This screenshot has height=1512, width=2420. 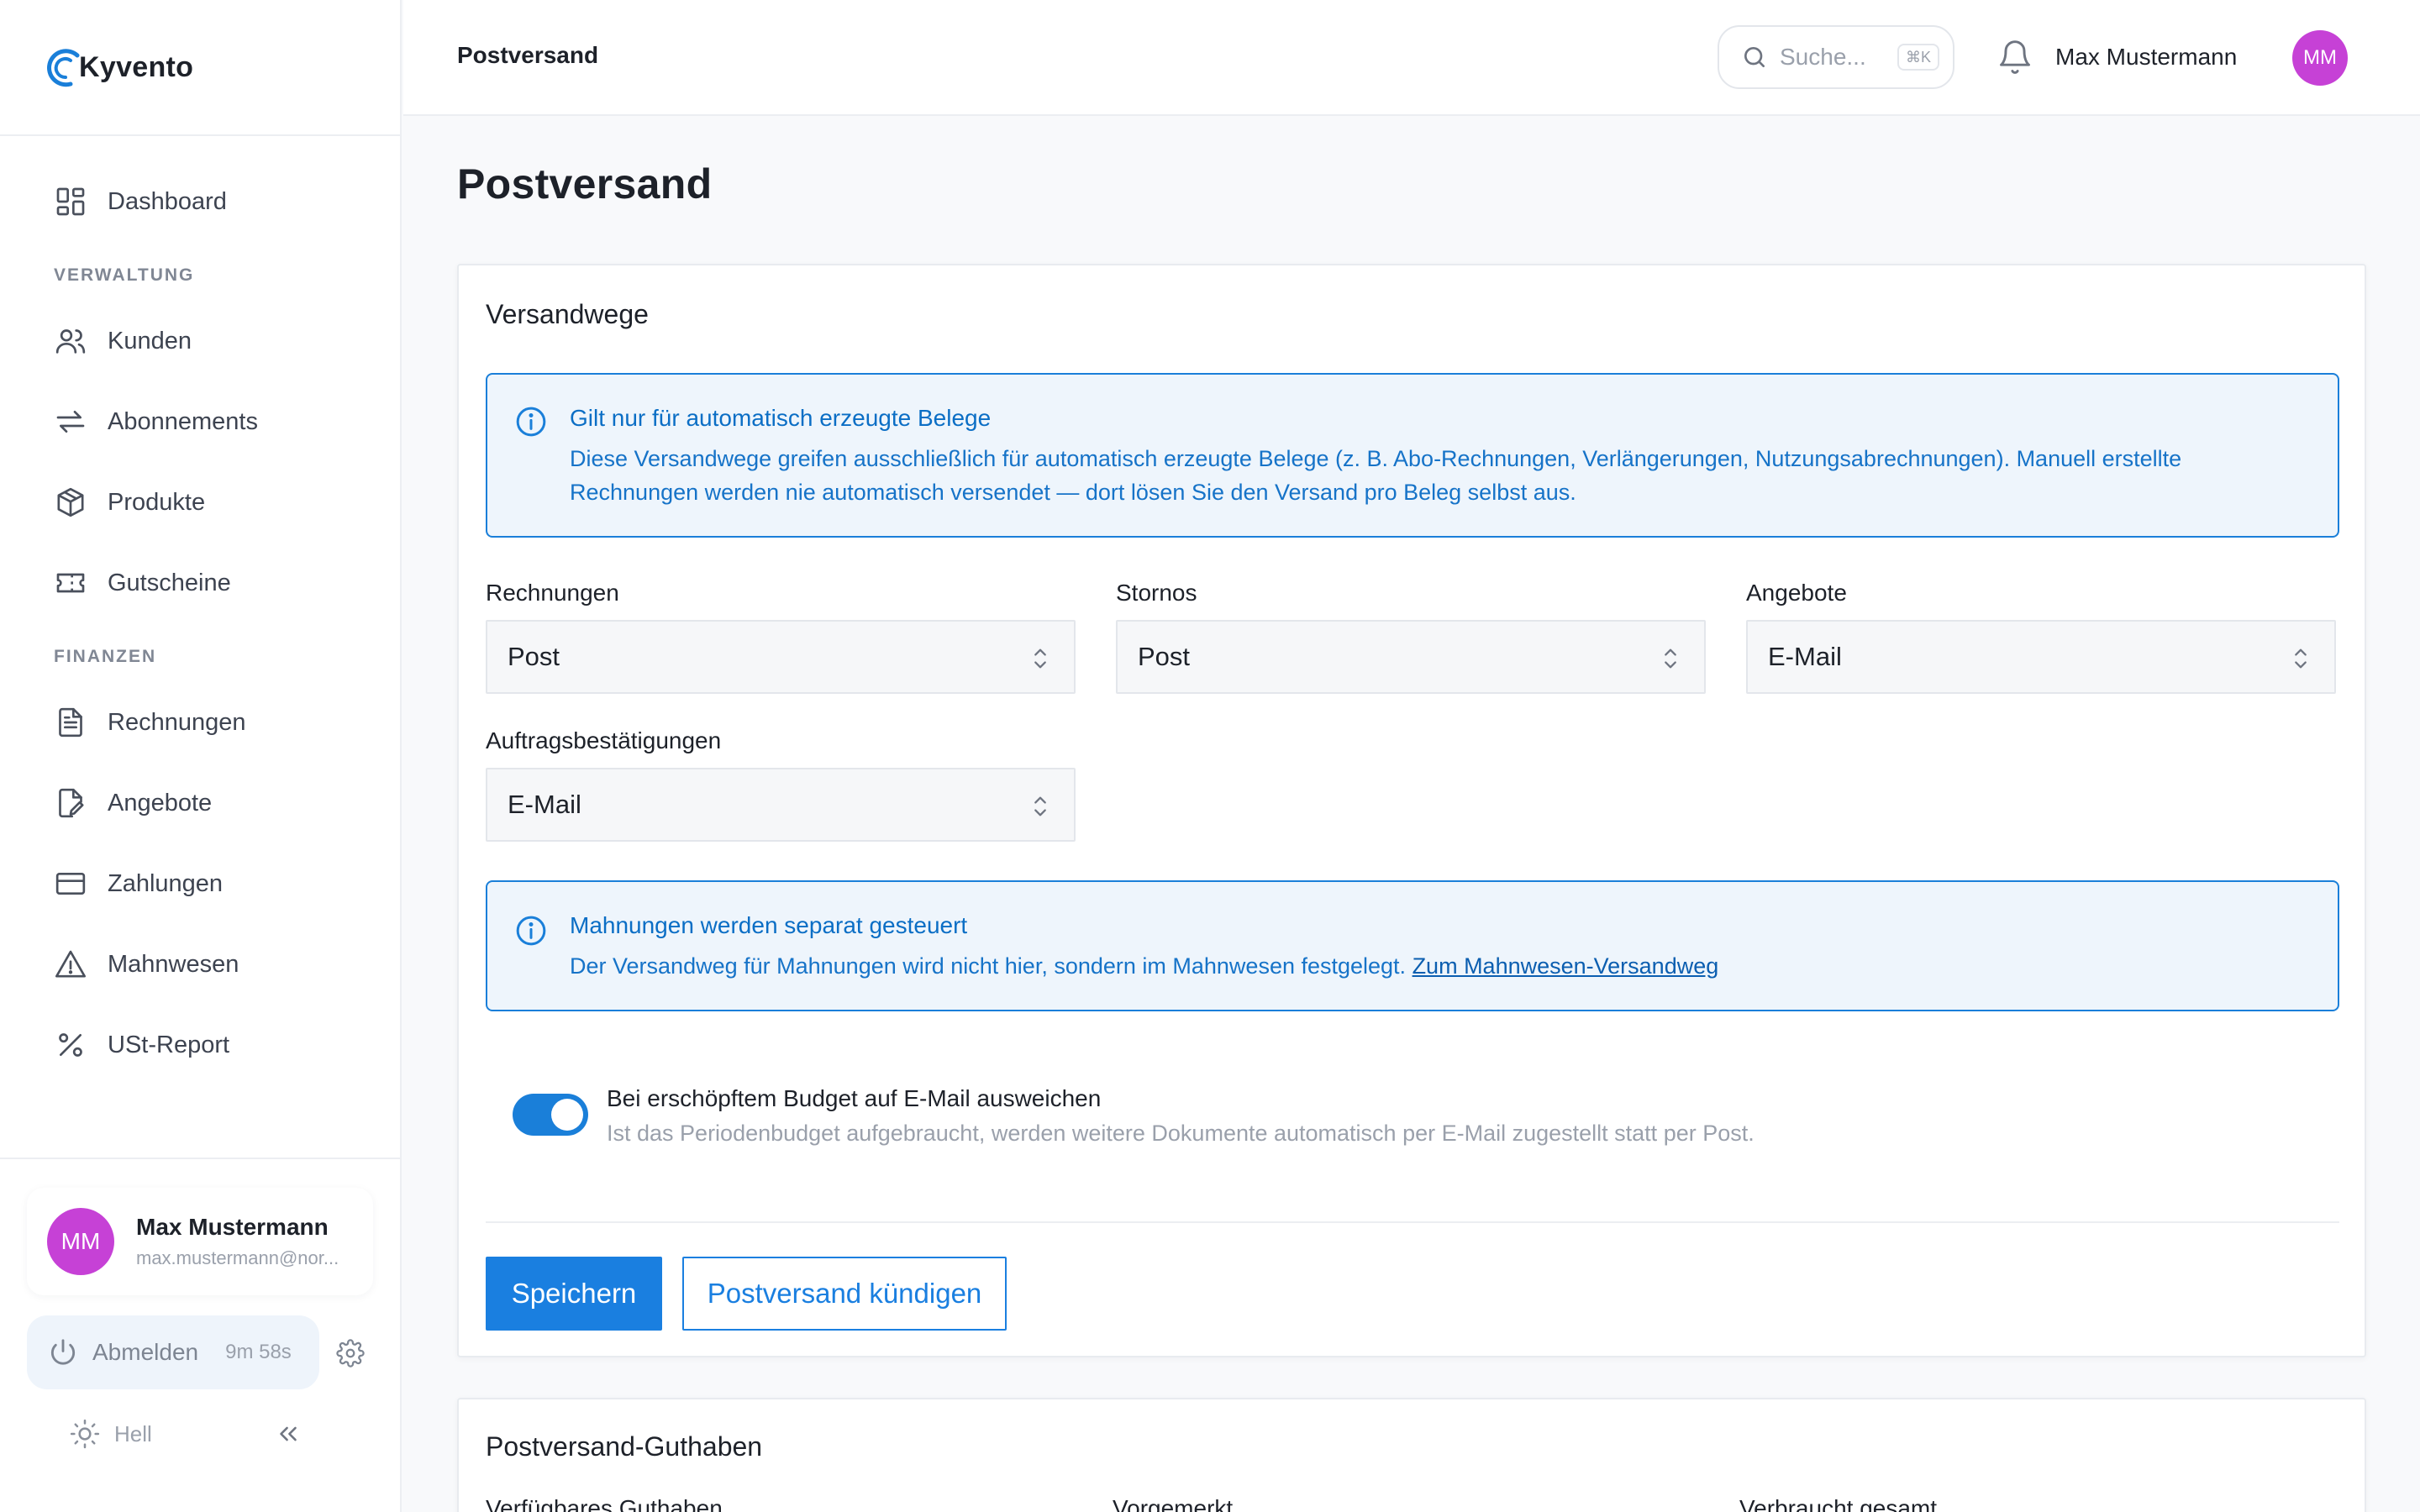 What do you see at coordinates (1566, 966) in the screenshot?
I see `mahnwesen-link: Zum Mahnwesen-Versandweg` at bounding box center [1566, 966].